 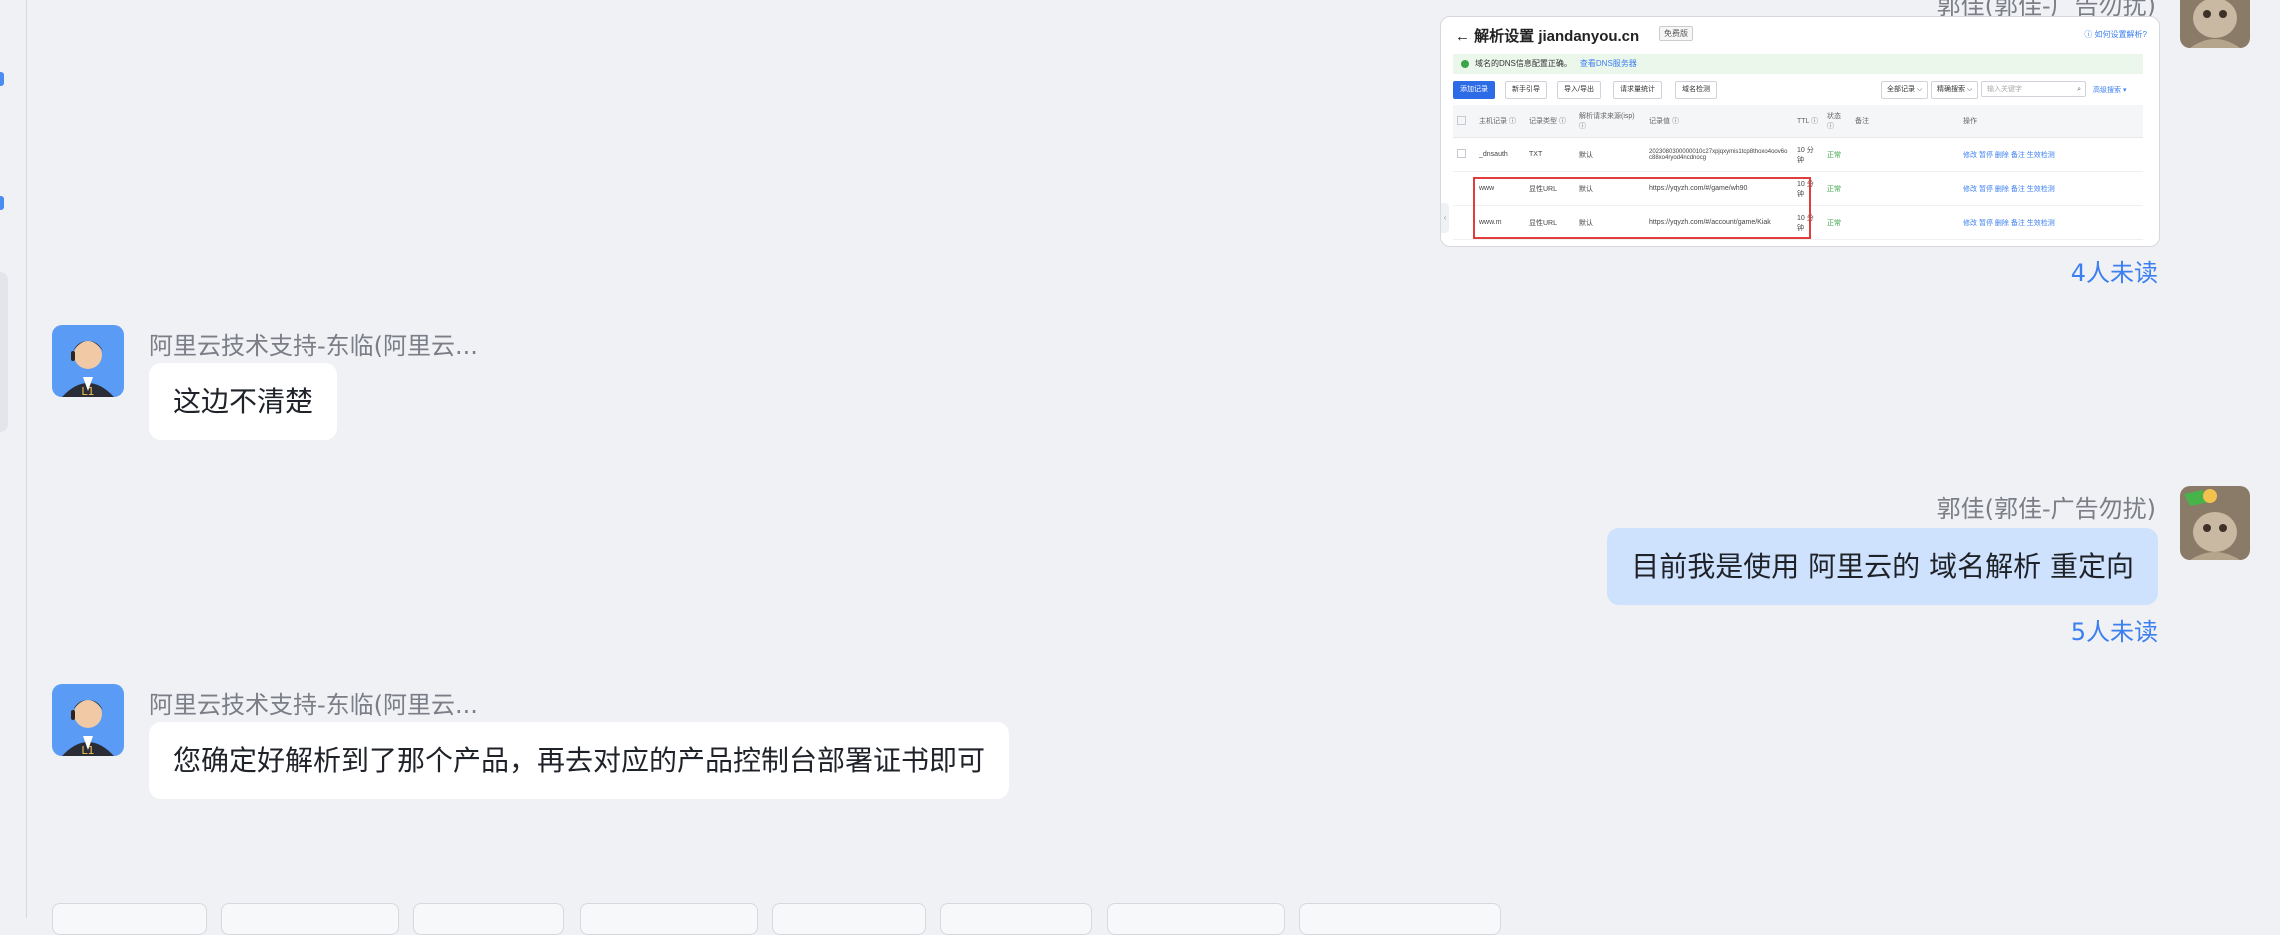 I want to click on success-dot-icon, so click(x=1465, y=64).